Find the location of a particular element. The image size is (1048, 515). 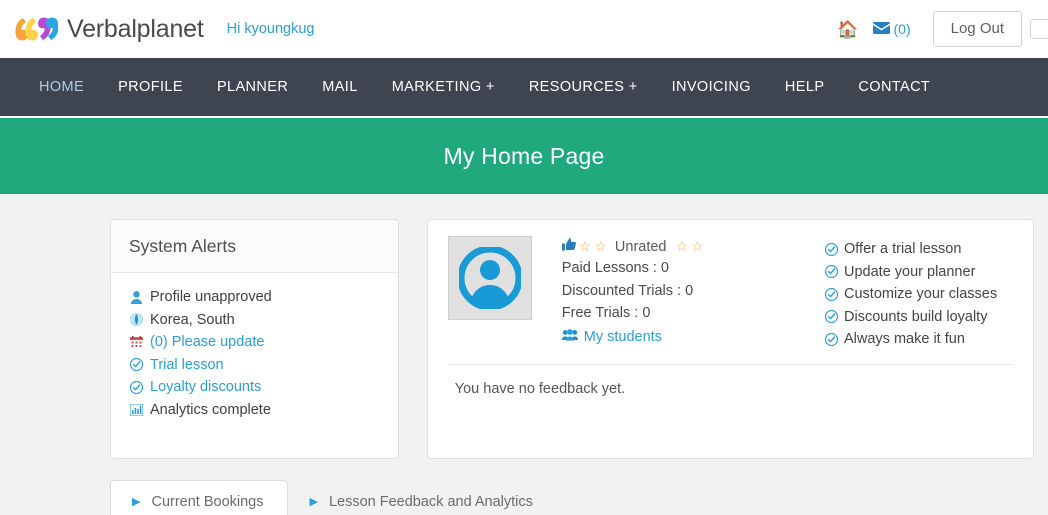

globe-icon is located at coordinates (136, 320).